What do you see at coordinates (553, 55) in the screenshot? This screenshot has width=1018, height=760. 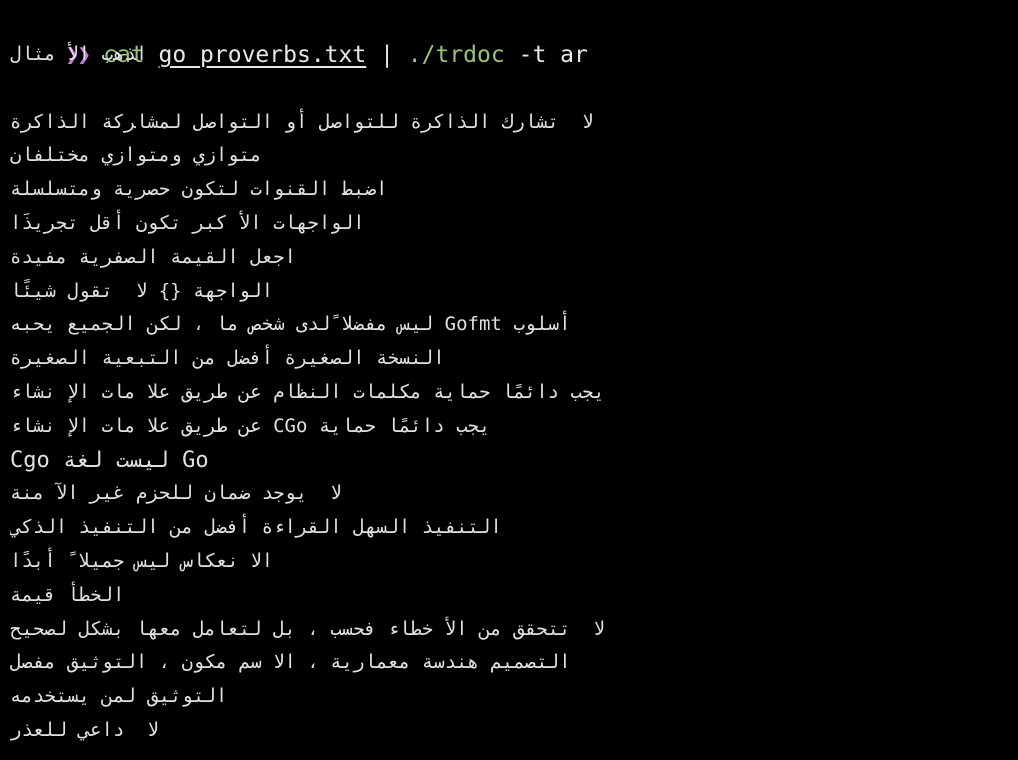 I see `command-flags: -t ar` at bounding box center [553, 55].